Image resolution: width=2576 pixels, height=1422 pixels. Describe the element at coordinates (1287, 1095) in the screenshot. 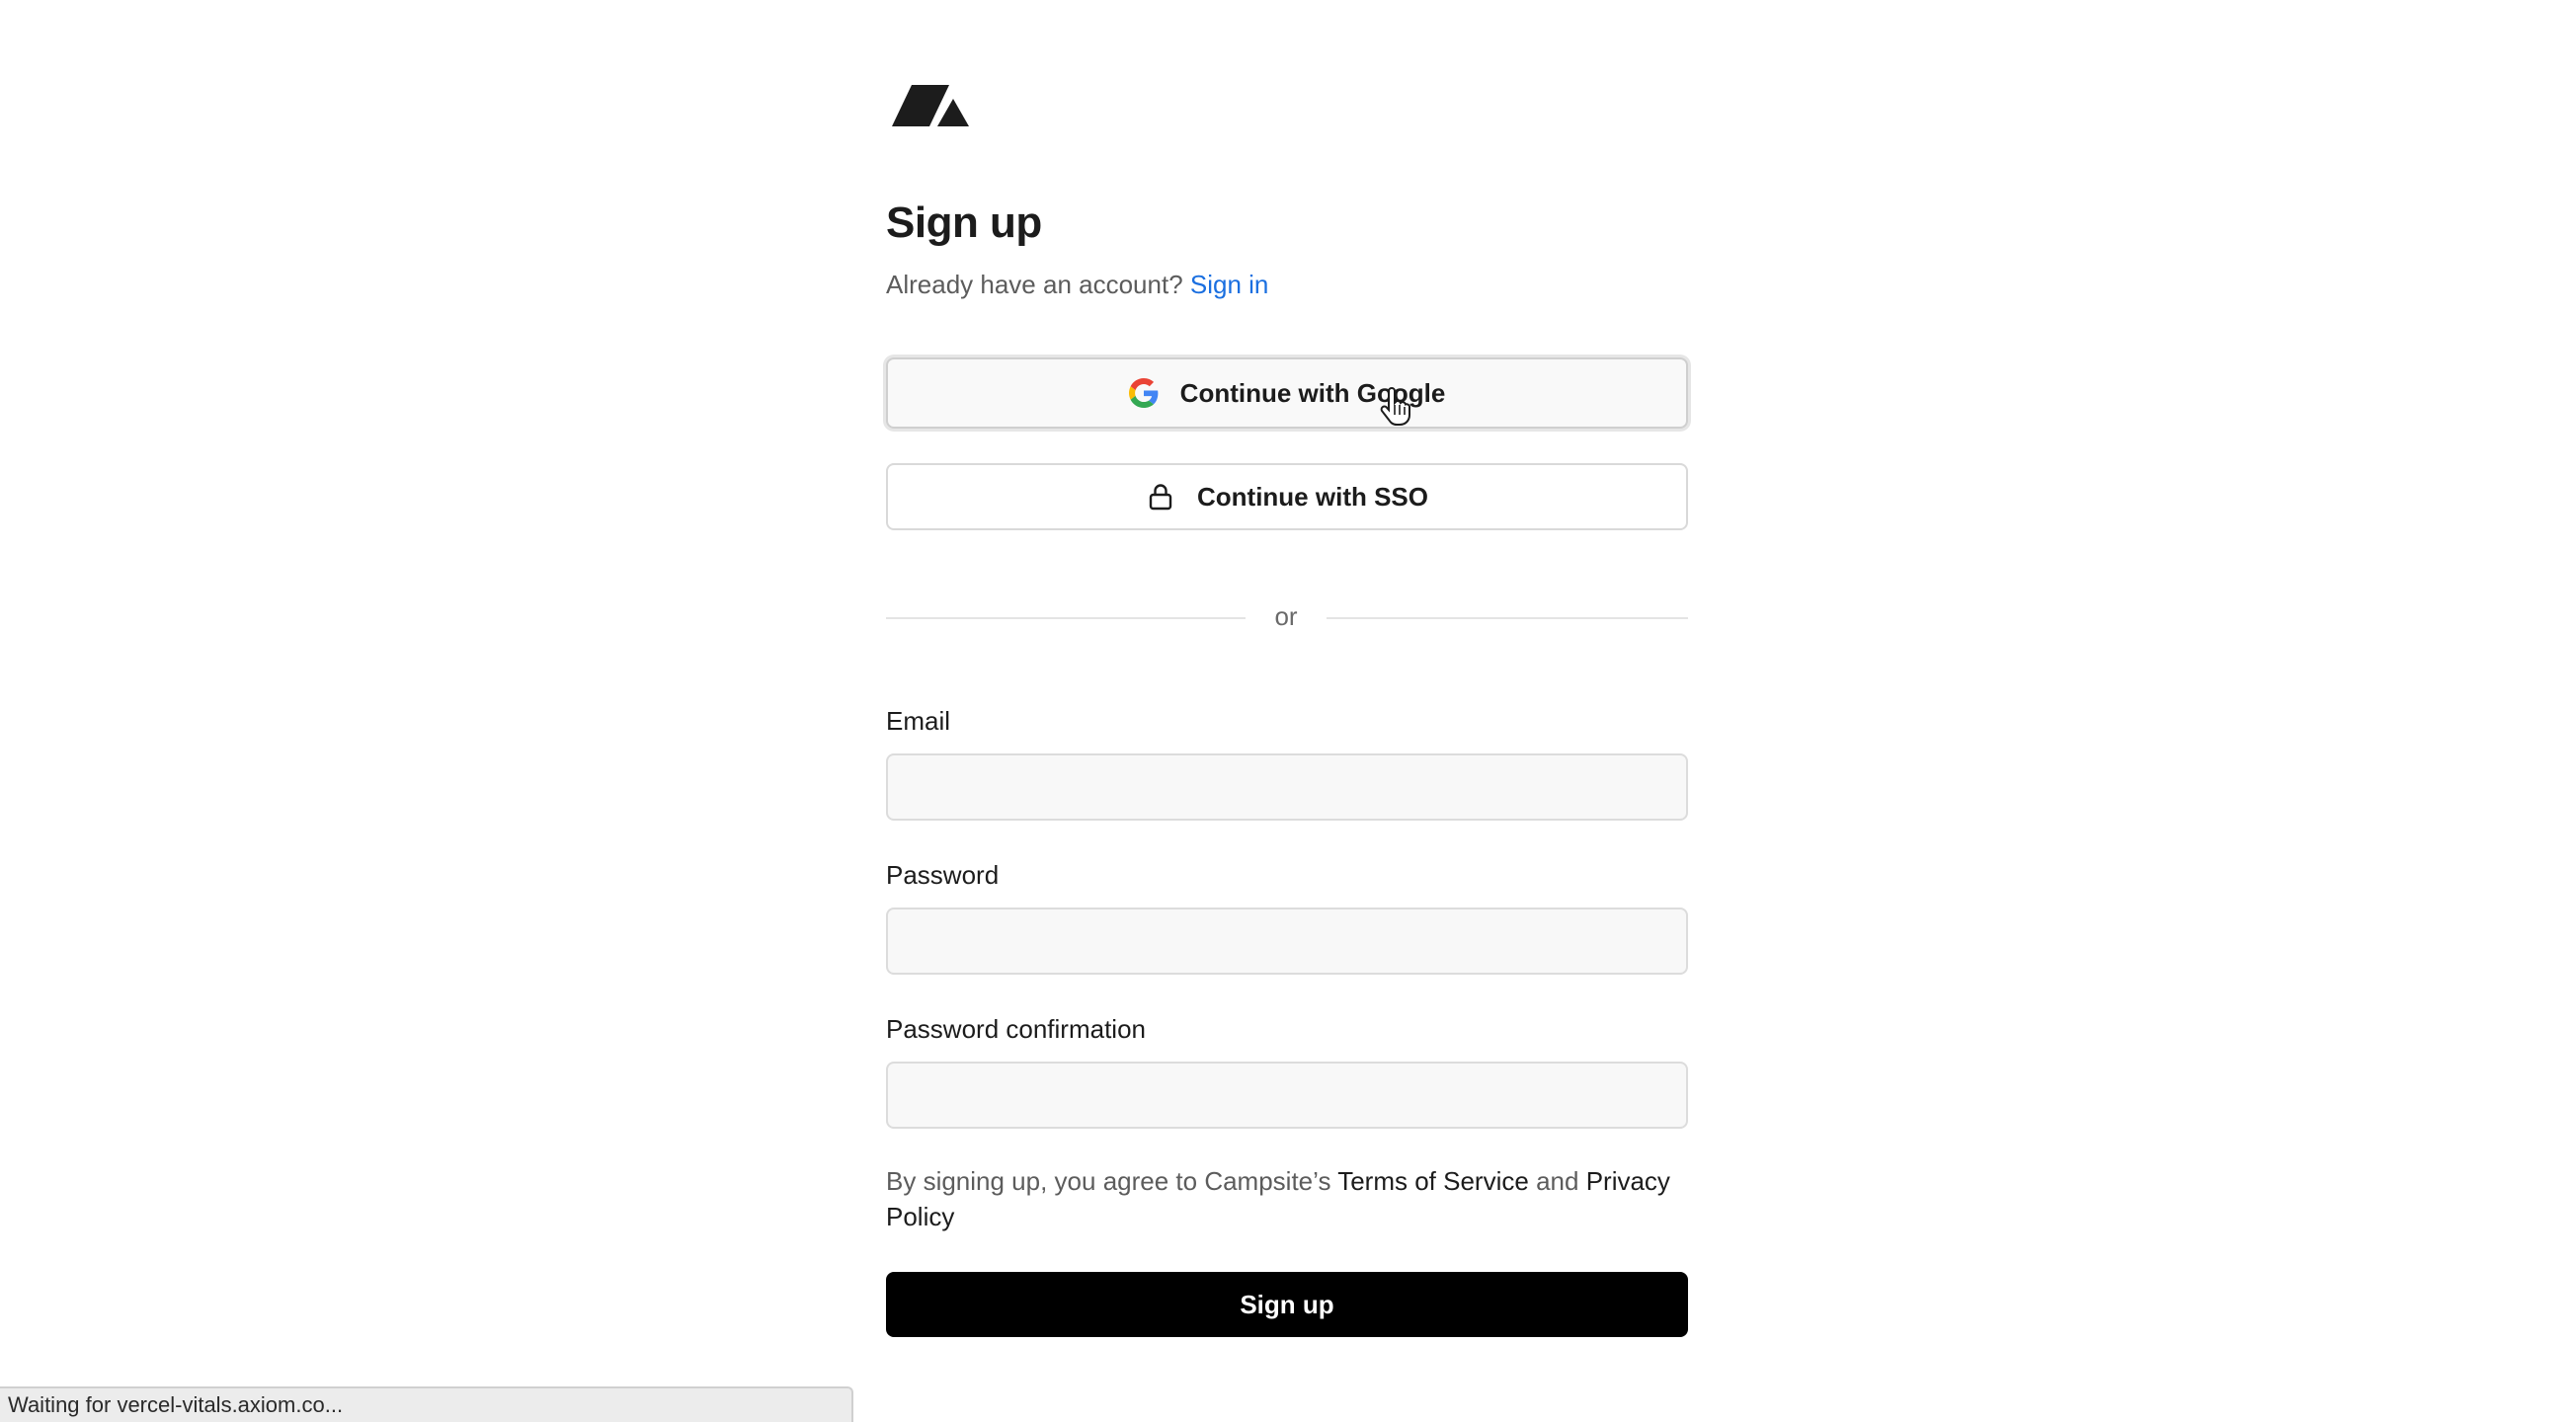

I see `password-confirmation-field` at that location.